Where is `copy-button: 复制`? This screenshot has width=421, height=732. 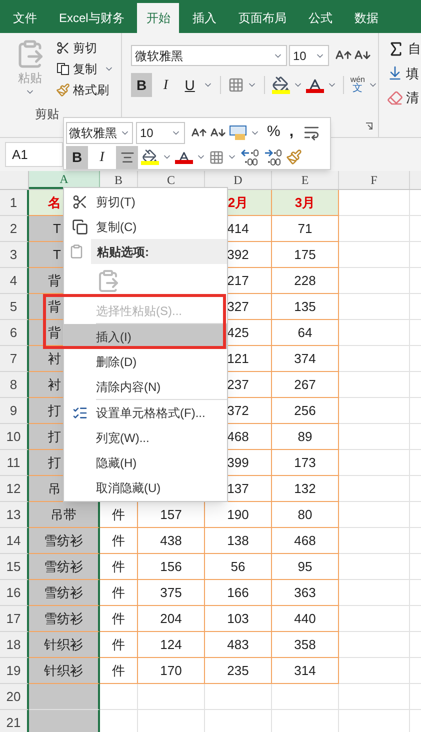 copy-button: 复制 is located at coordinates (85, 69).